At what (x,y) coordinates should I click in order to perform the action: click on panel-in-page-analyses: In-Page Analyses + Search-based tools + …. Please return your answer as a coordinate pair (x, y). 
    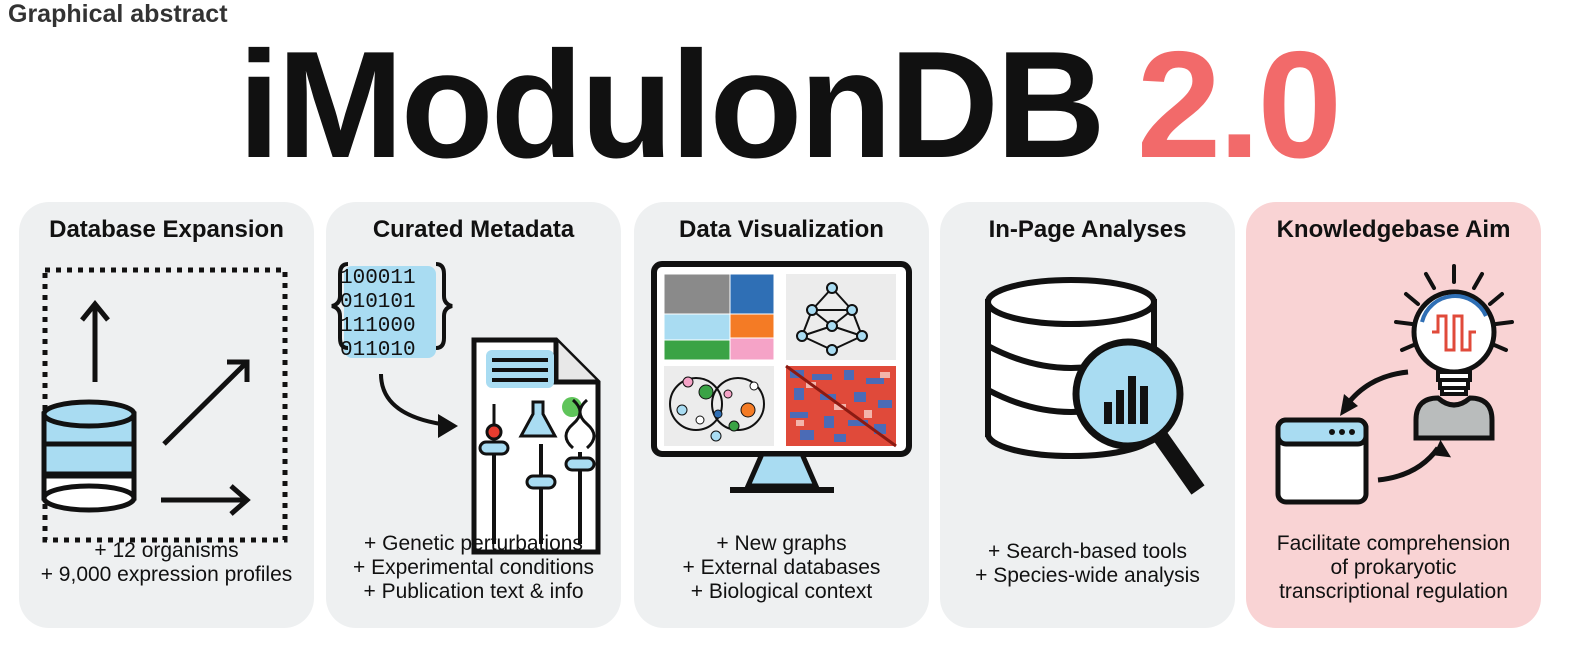
    Looking at the image, I should click on (1087, 415).